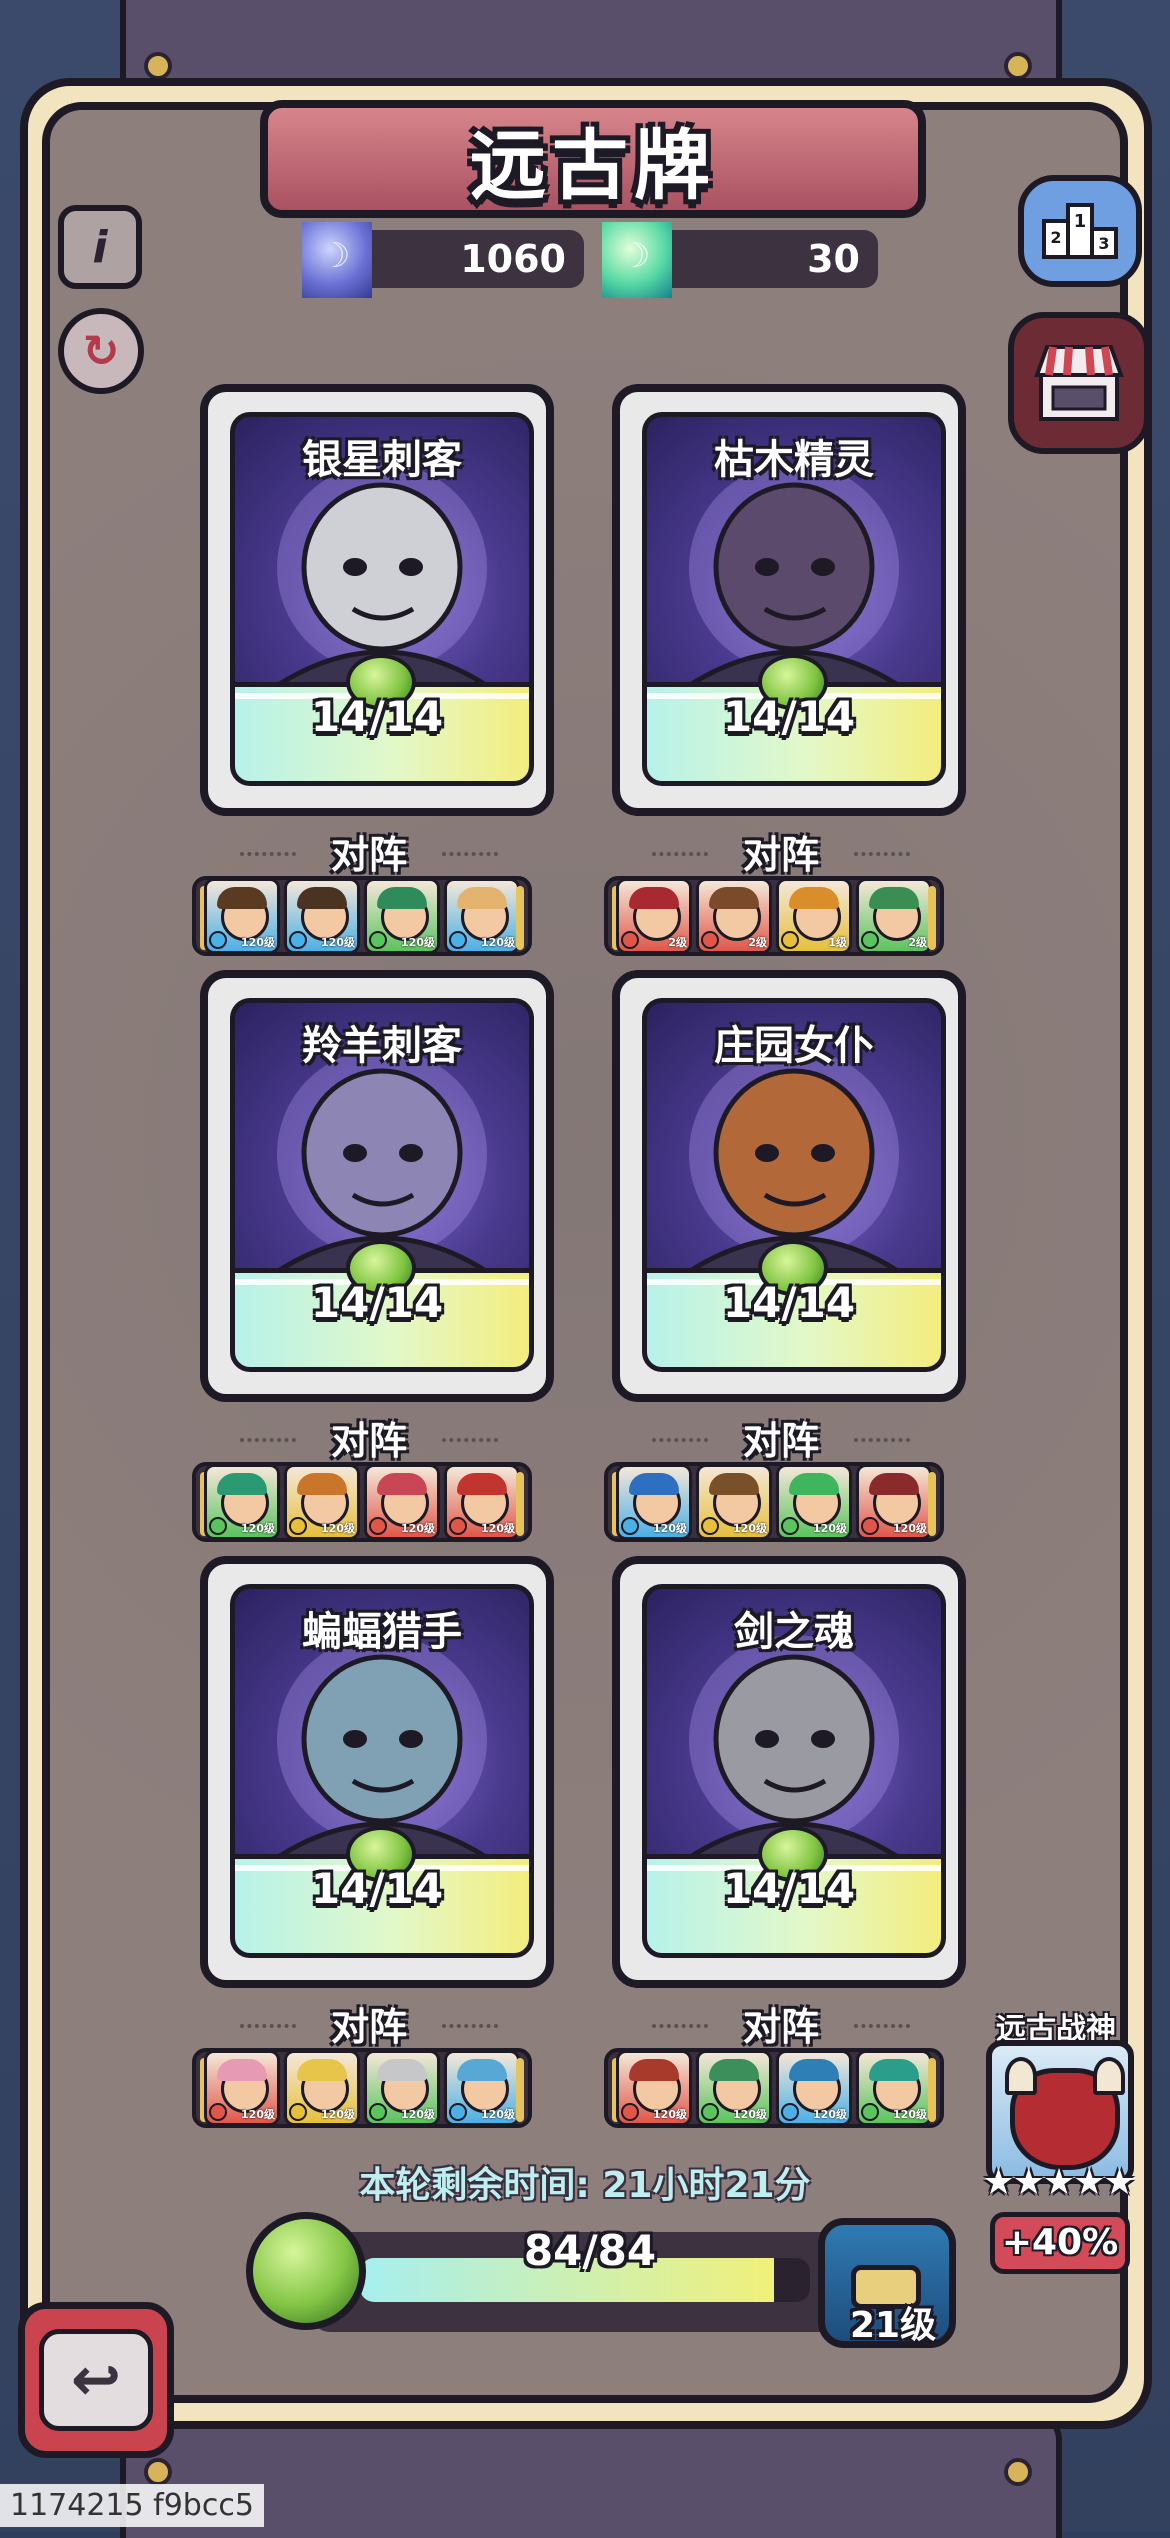 Image resolution: width=1170 pixels, height=2538 pixels. I want to click on card-name: 银星刺客, so click(382, 460).